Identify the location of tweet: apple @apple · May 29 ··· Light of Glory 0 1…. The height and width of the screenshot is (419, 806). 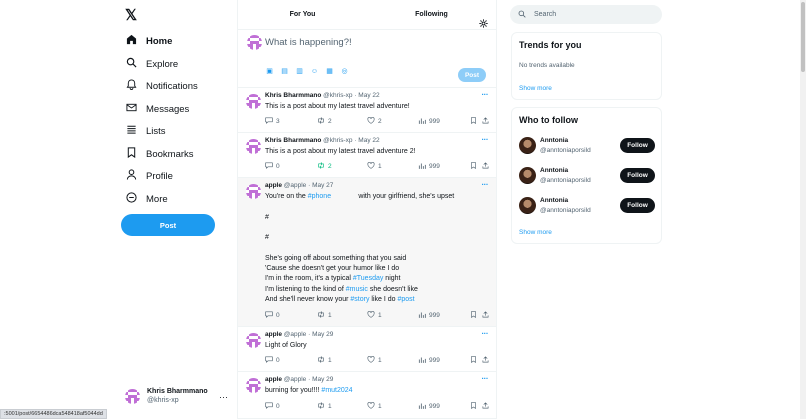
(367, 349).